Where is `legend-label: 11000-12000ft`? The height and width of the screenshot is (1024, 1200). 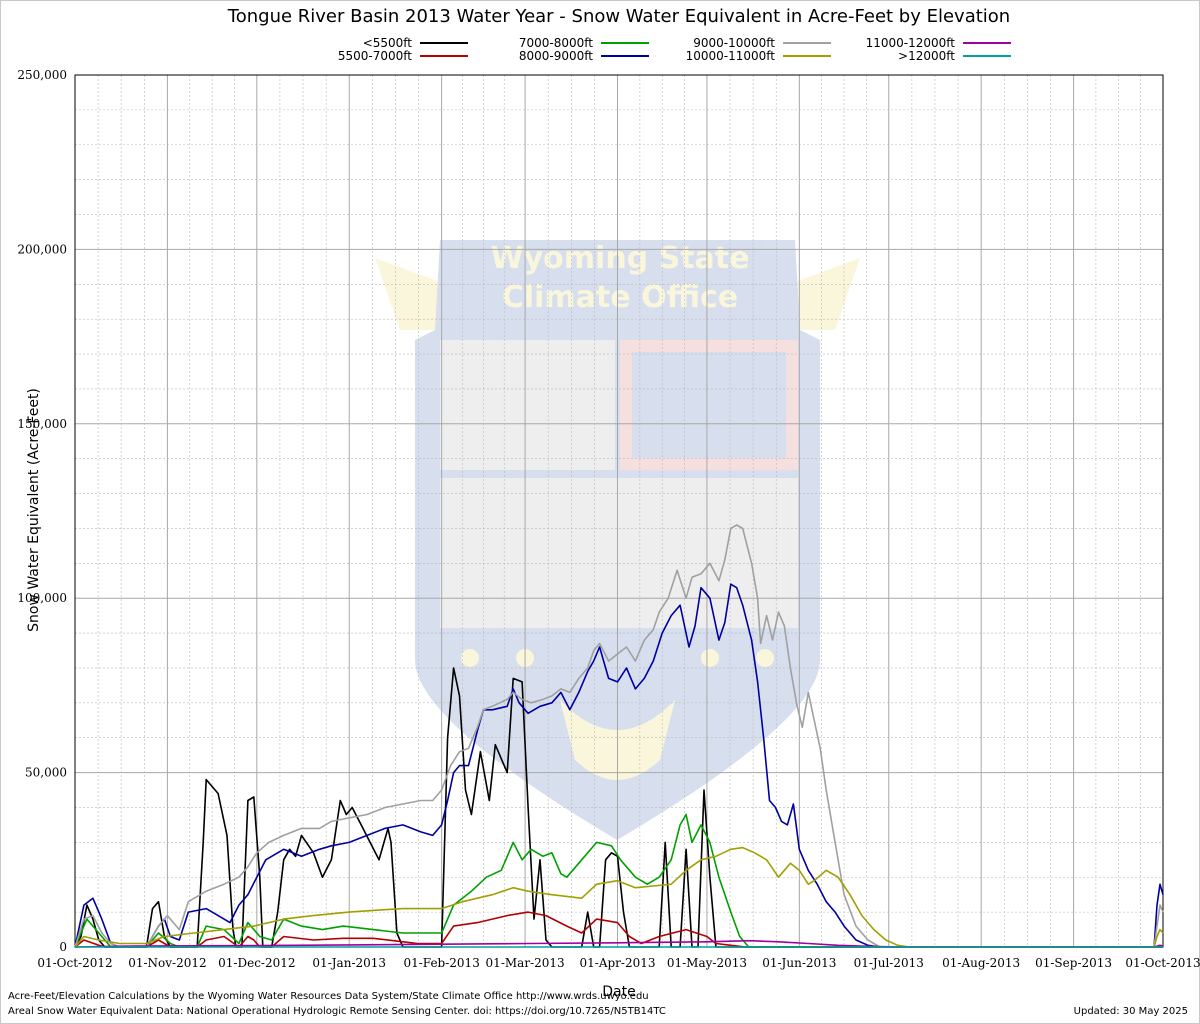
legend-label: 11000-12000ft is located at coordinates (911, 43).